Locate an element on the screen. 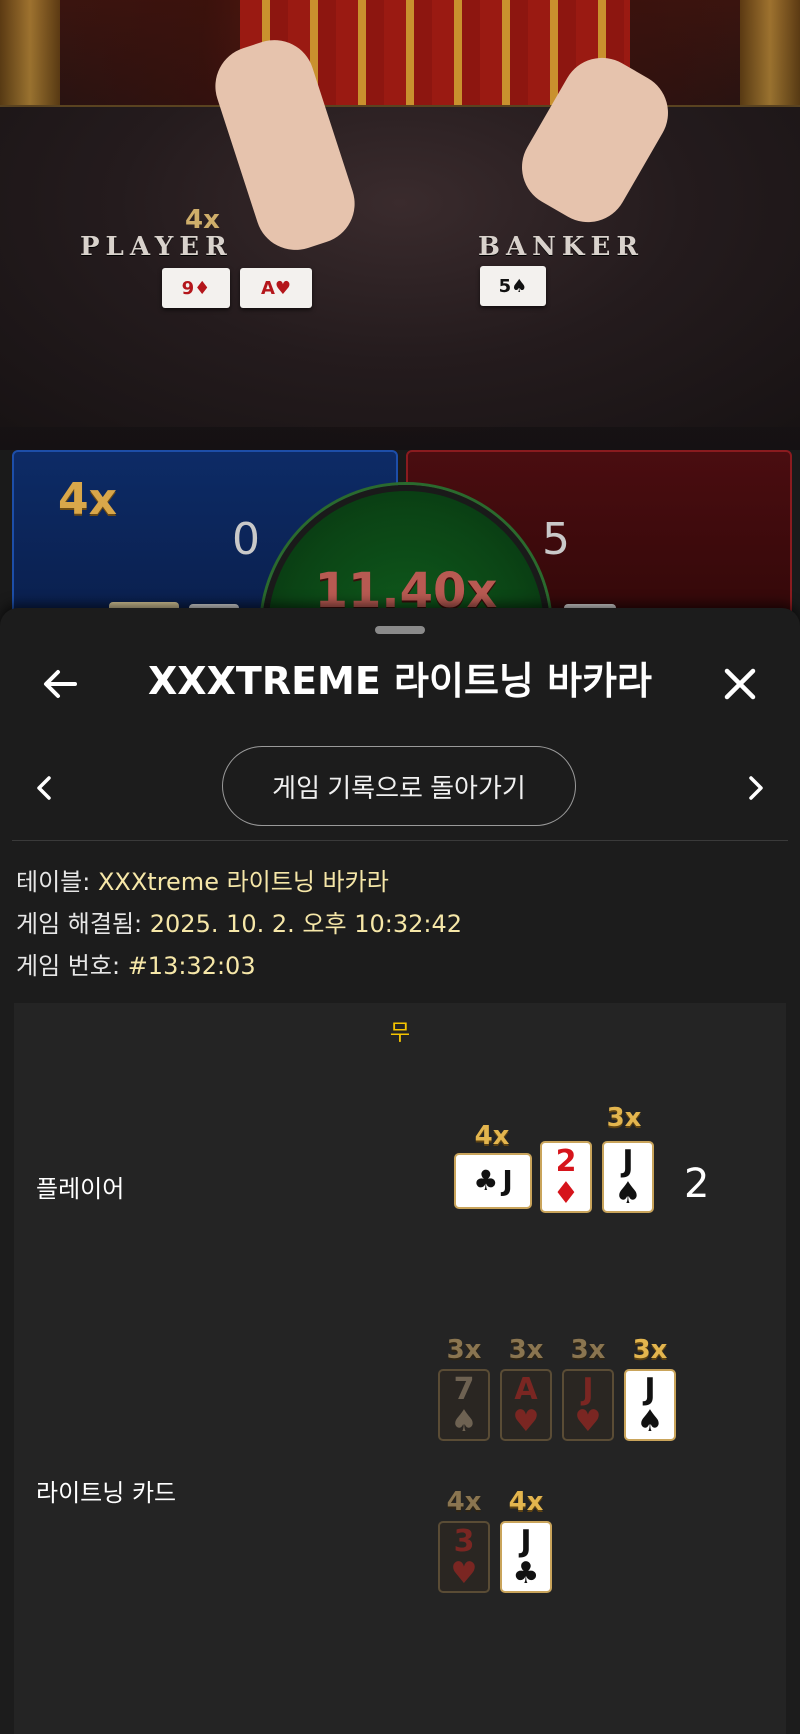  outcome-label: 무 is located at coordinates (400, 1033).